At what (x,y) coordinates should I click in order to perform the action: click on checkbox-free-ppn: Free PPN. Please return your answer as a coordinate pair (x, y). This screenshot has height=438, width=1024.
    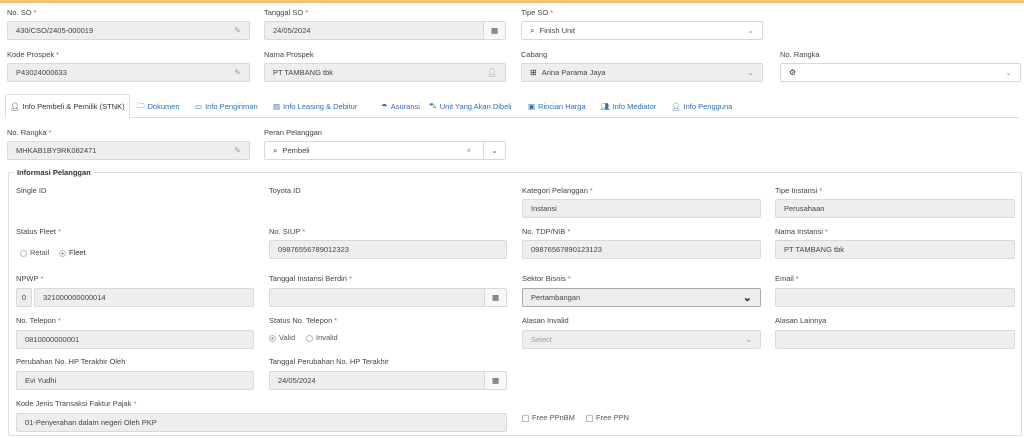
    Looking at the image, I should click on (607, 417).